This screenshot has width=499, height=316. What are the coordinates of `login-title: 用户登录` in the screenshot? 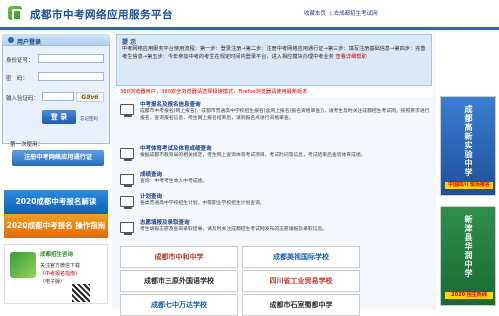 It's located at (29, 42).